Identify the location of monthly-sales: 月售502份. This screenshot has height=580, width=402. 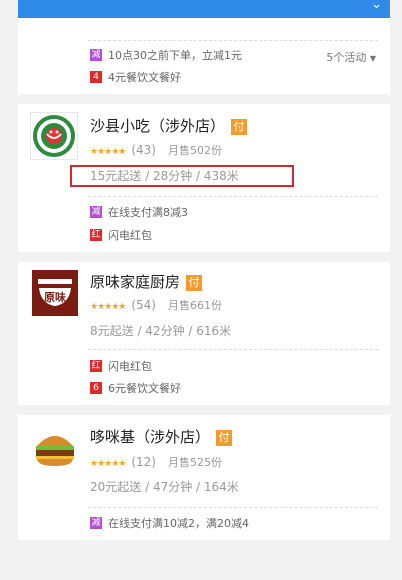
(194, 150).